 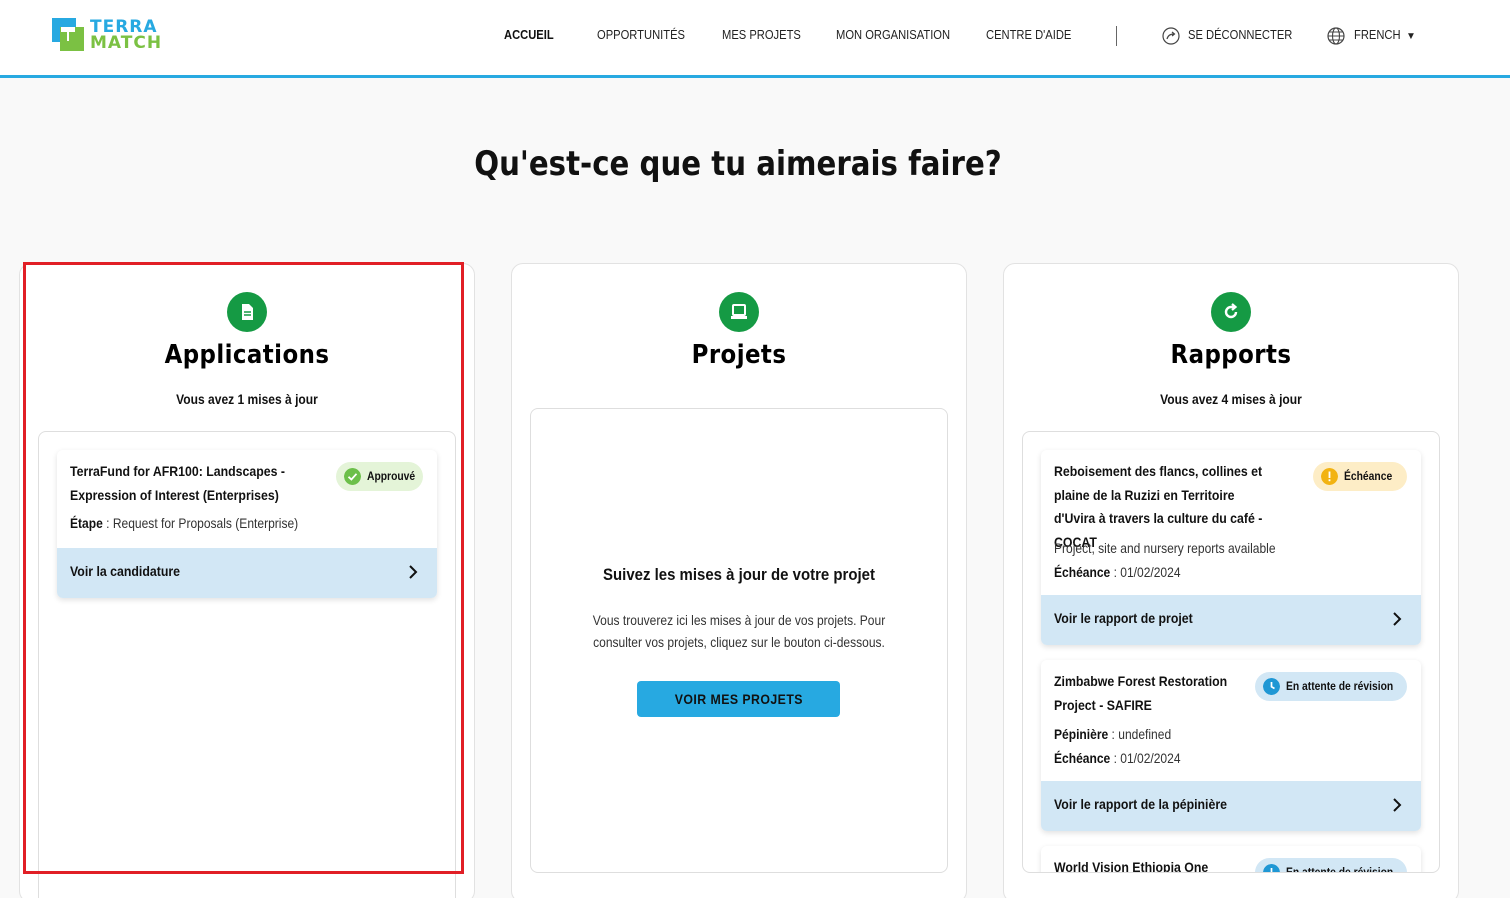 What do you see at coordinates (247, 312) in the screenshot?
I see `document-icon` at bounding box center [247, 312].